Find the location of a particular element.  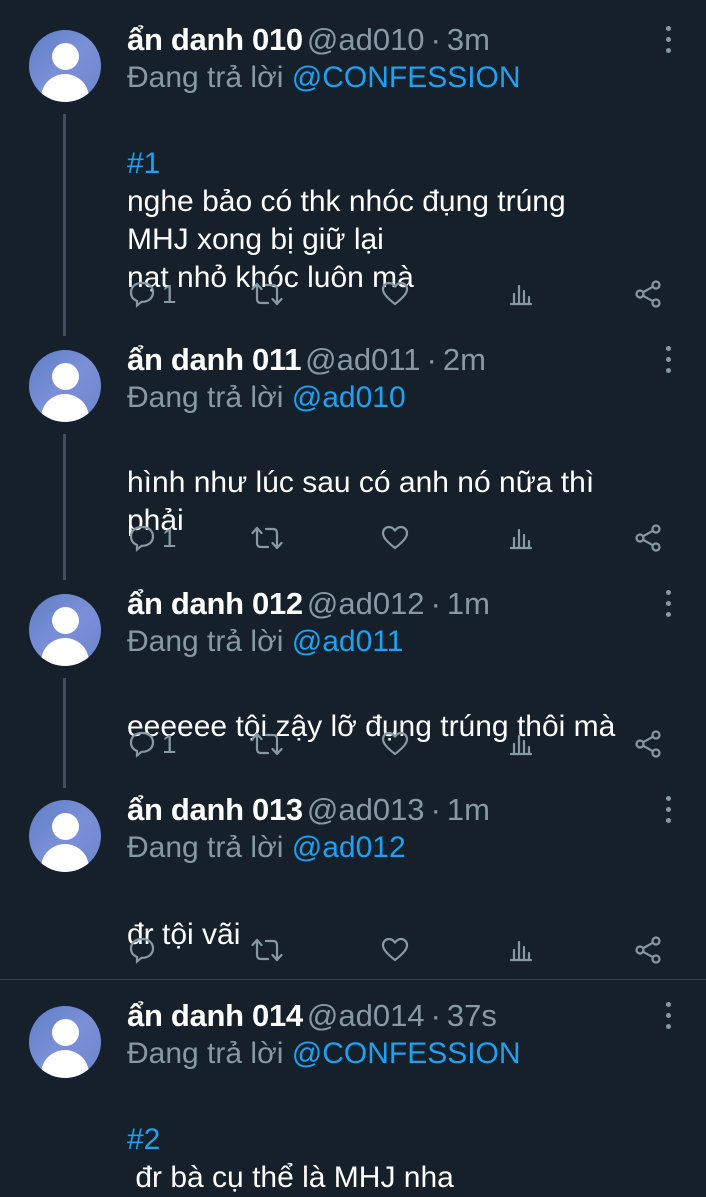

hashtag: #2 is located at coordinates (392, 1140).